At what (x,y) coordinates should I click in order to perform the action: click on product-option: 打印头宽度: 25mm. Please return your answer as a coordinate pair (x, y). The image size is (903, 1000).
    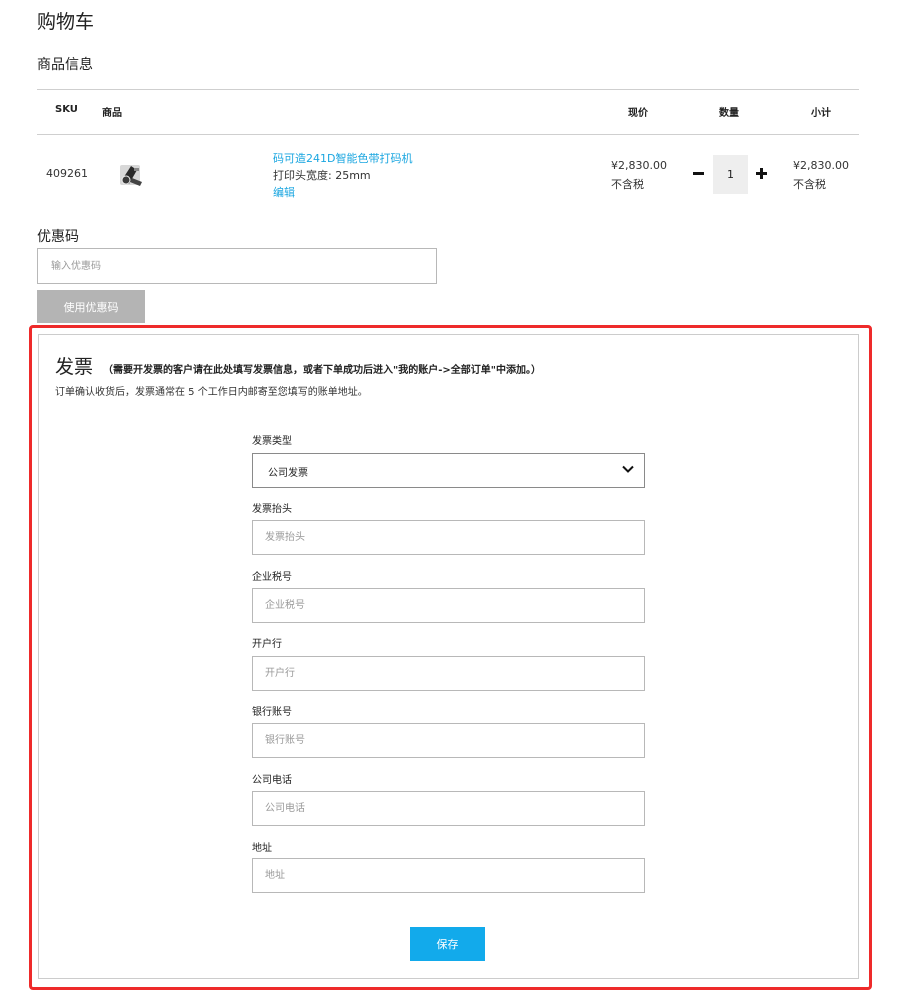
    Looking at the image, I should click on (322, 175).